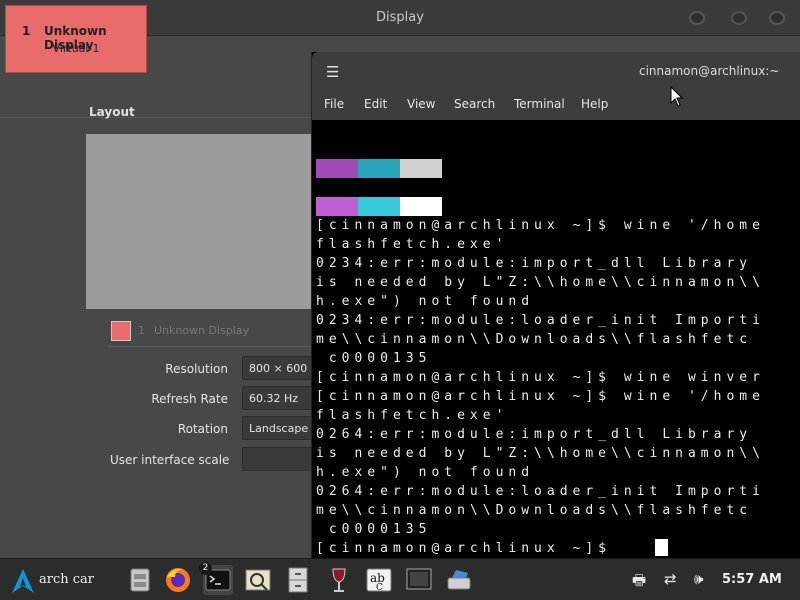 This screenshot has height=600, width=800. Describe the element at coordinates (400, 579) in the screenshot. I see `taskbar: arch car 2 ab C 🖶 ⇄ 🕪 5:57 AM` at that location.